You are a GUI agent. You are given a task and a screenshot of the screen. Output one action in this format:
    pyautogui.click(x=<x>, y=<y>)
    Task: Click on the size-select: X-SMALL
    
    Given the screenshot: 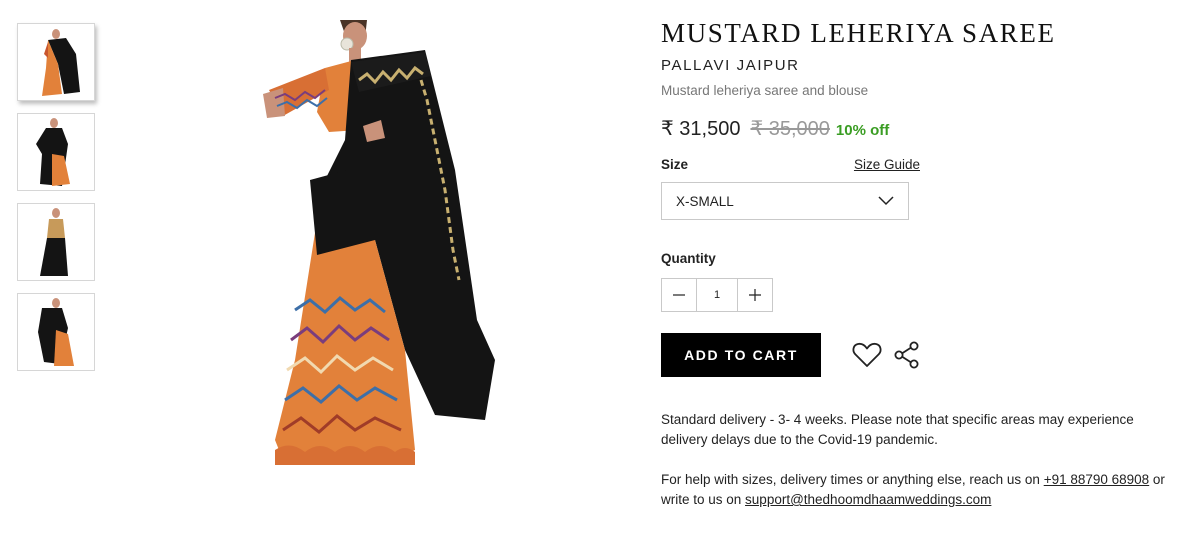 What is the action you would take?
    pyautogui.click(x=785, y=201)
    